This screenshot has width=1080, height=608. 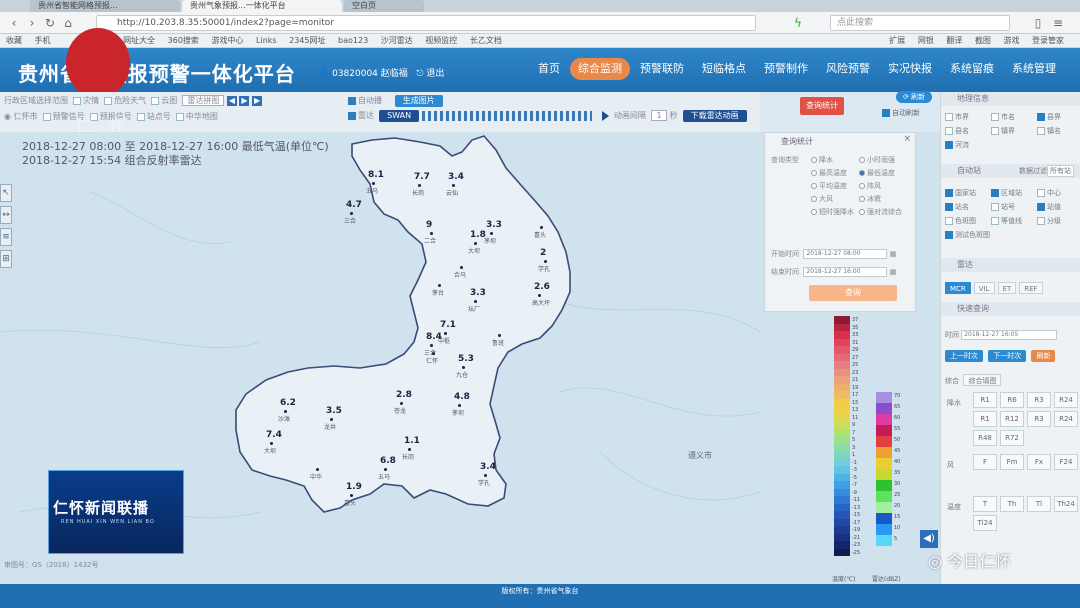 I want to click on forward-icon: ›, so click(x=32, y=23).